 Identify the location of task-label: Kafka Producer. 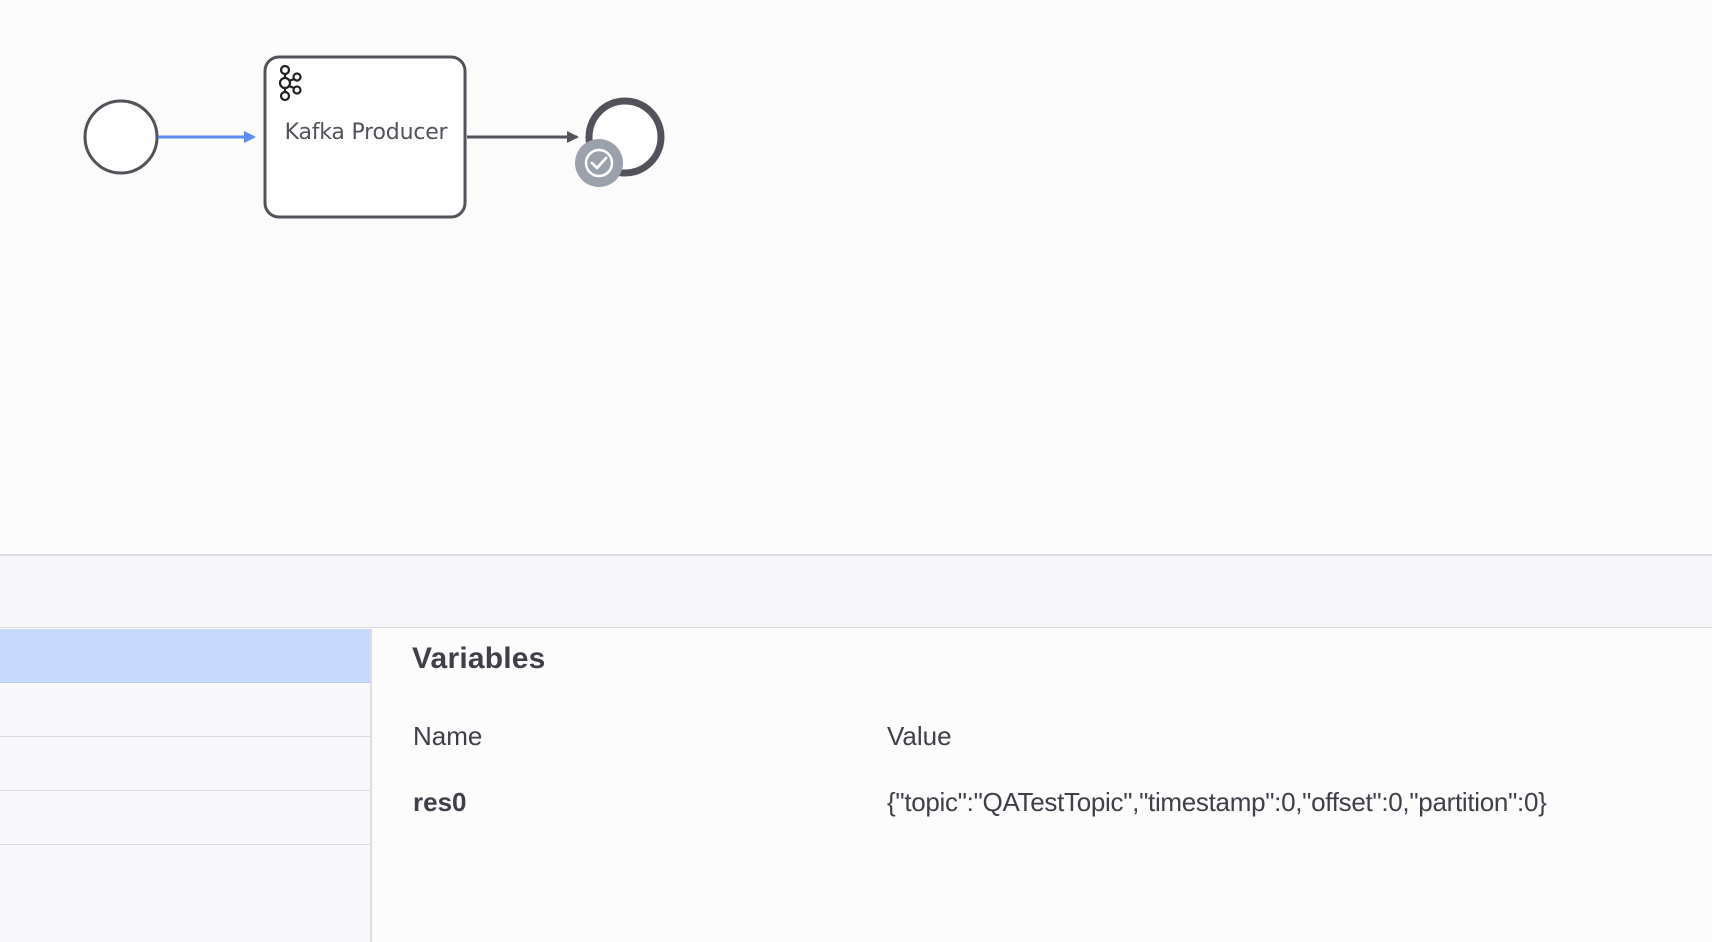
(366, 132).